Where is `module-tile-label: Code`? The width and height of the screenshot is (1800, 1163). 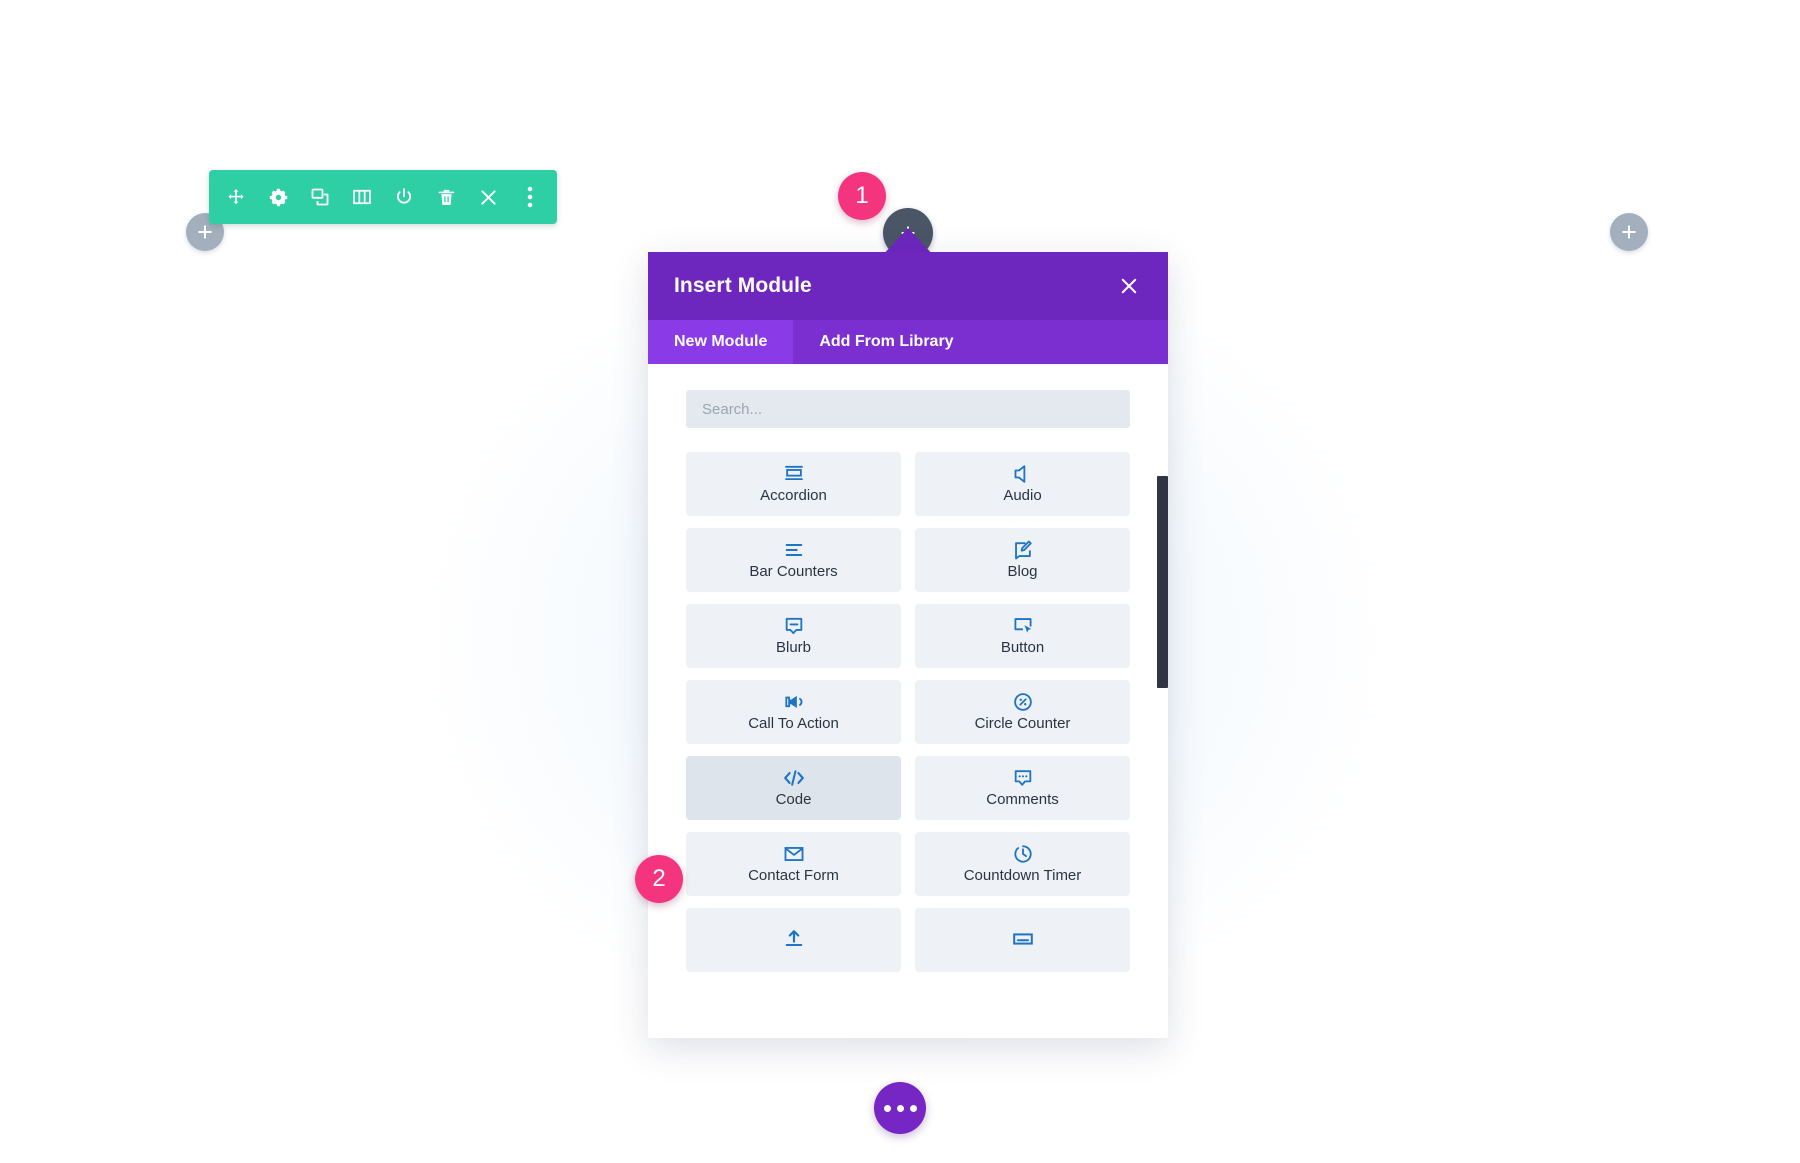 module-tile-label: Code is located at coordinates (793, 800).